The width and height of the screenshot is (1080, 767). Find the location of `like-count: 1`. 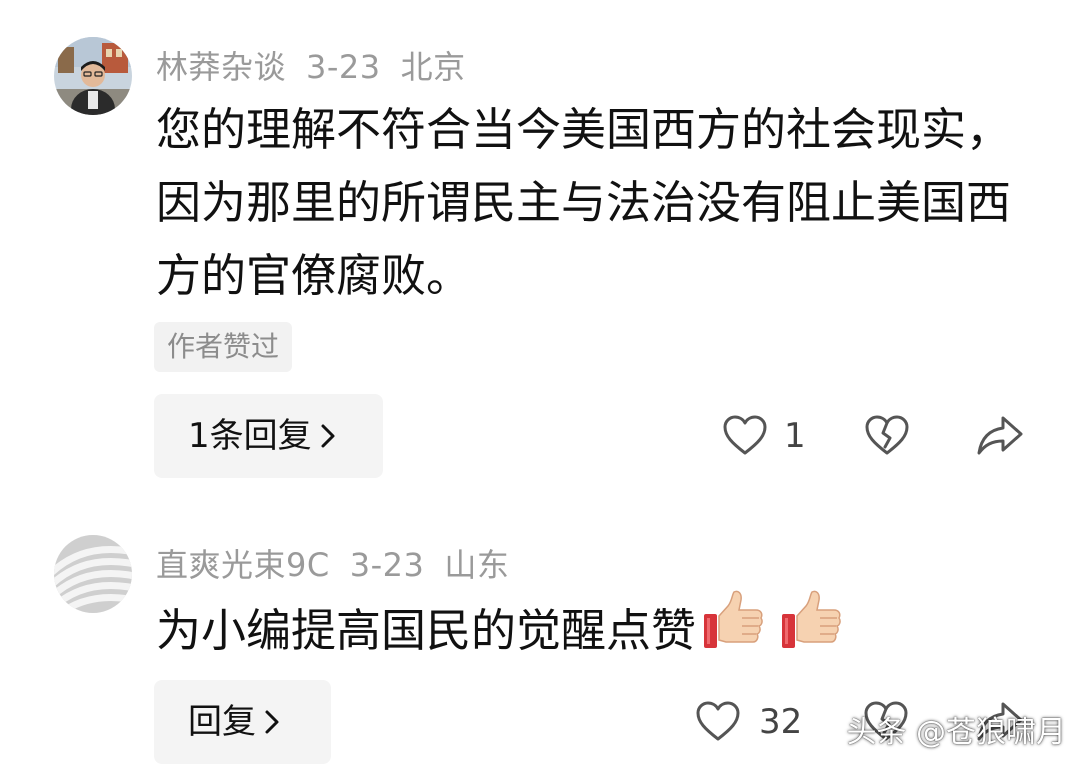

like-count: 1 is located at coordinates (795, 436).